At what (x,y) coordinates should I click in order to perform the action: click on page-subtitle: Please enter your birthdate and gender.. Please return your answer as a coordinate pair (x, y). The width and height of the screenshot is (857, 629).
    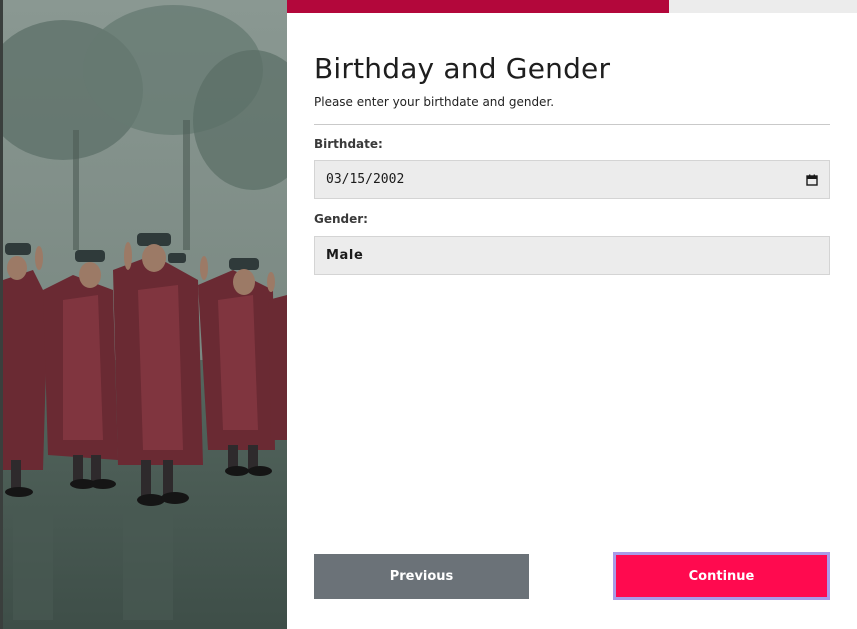
    Looking at the image, I should click on (434, 102).